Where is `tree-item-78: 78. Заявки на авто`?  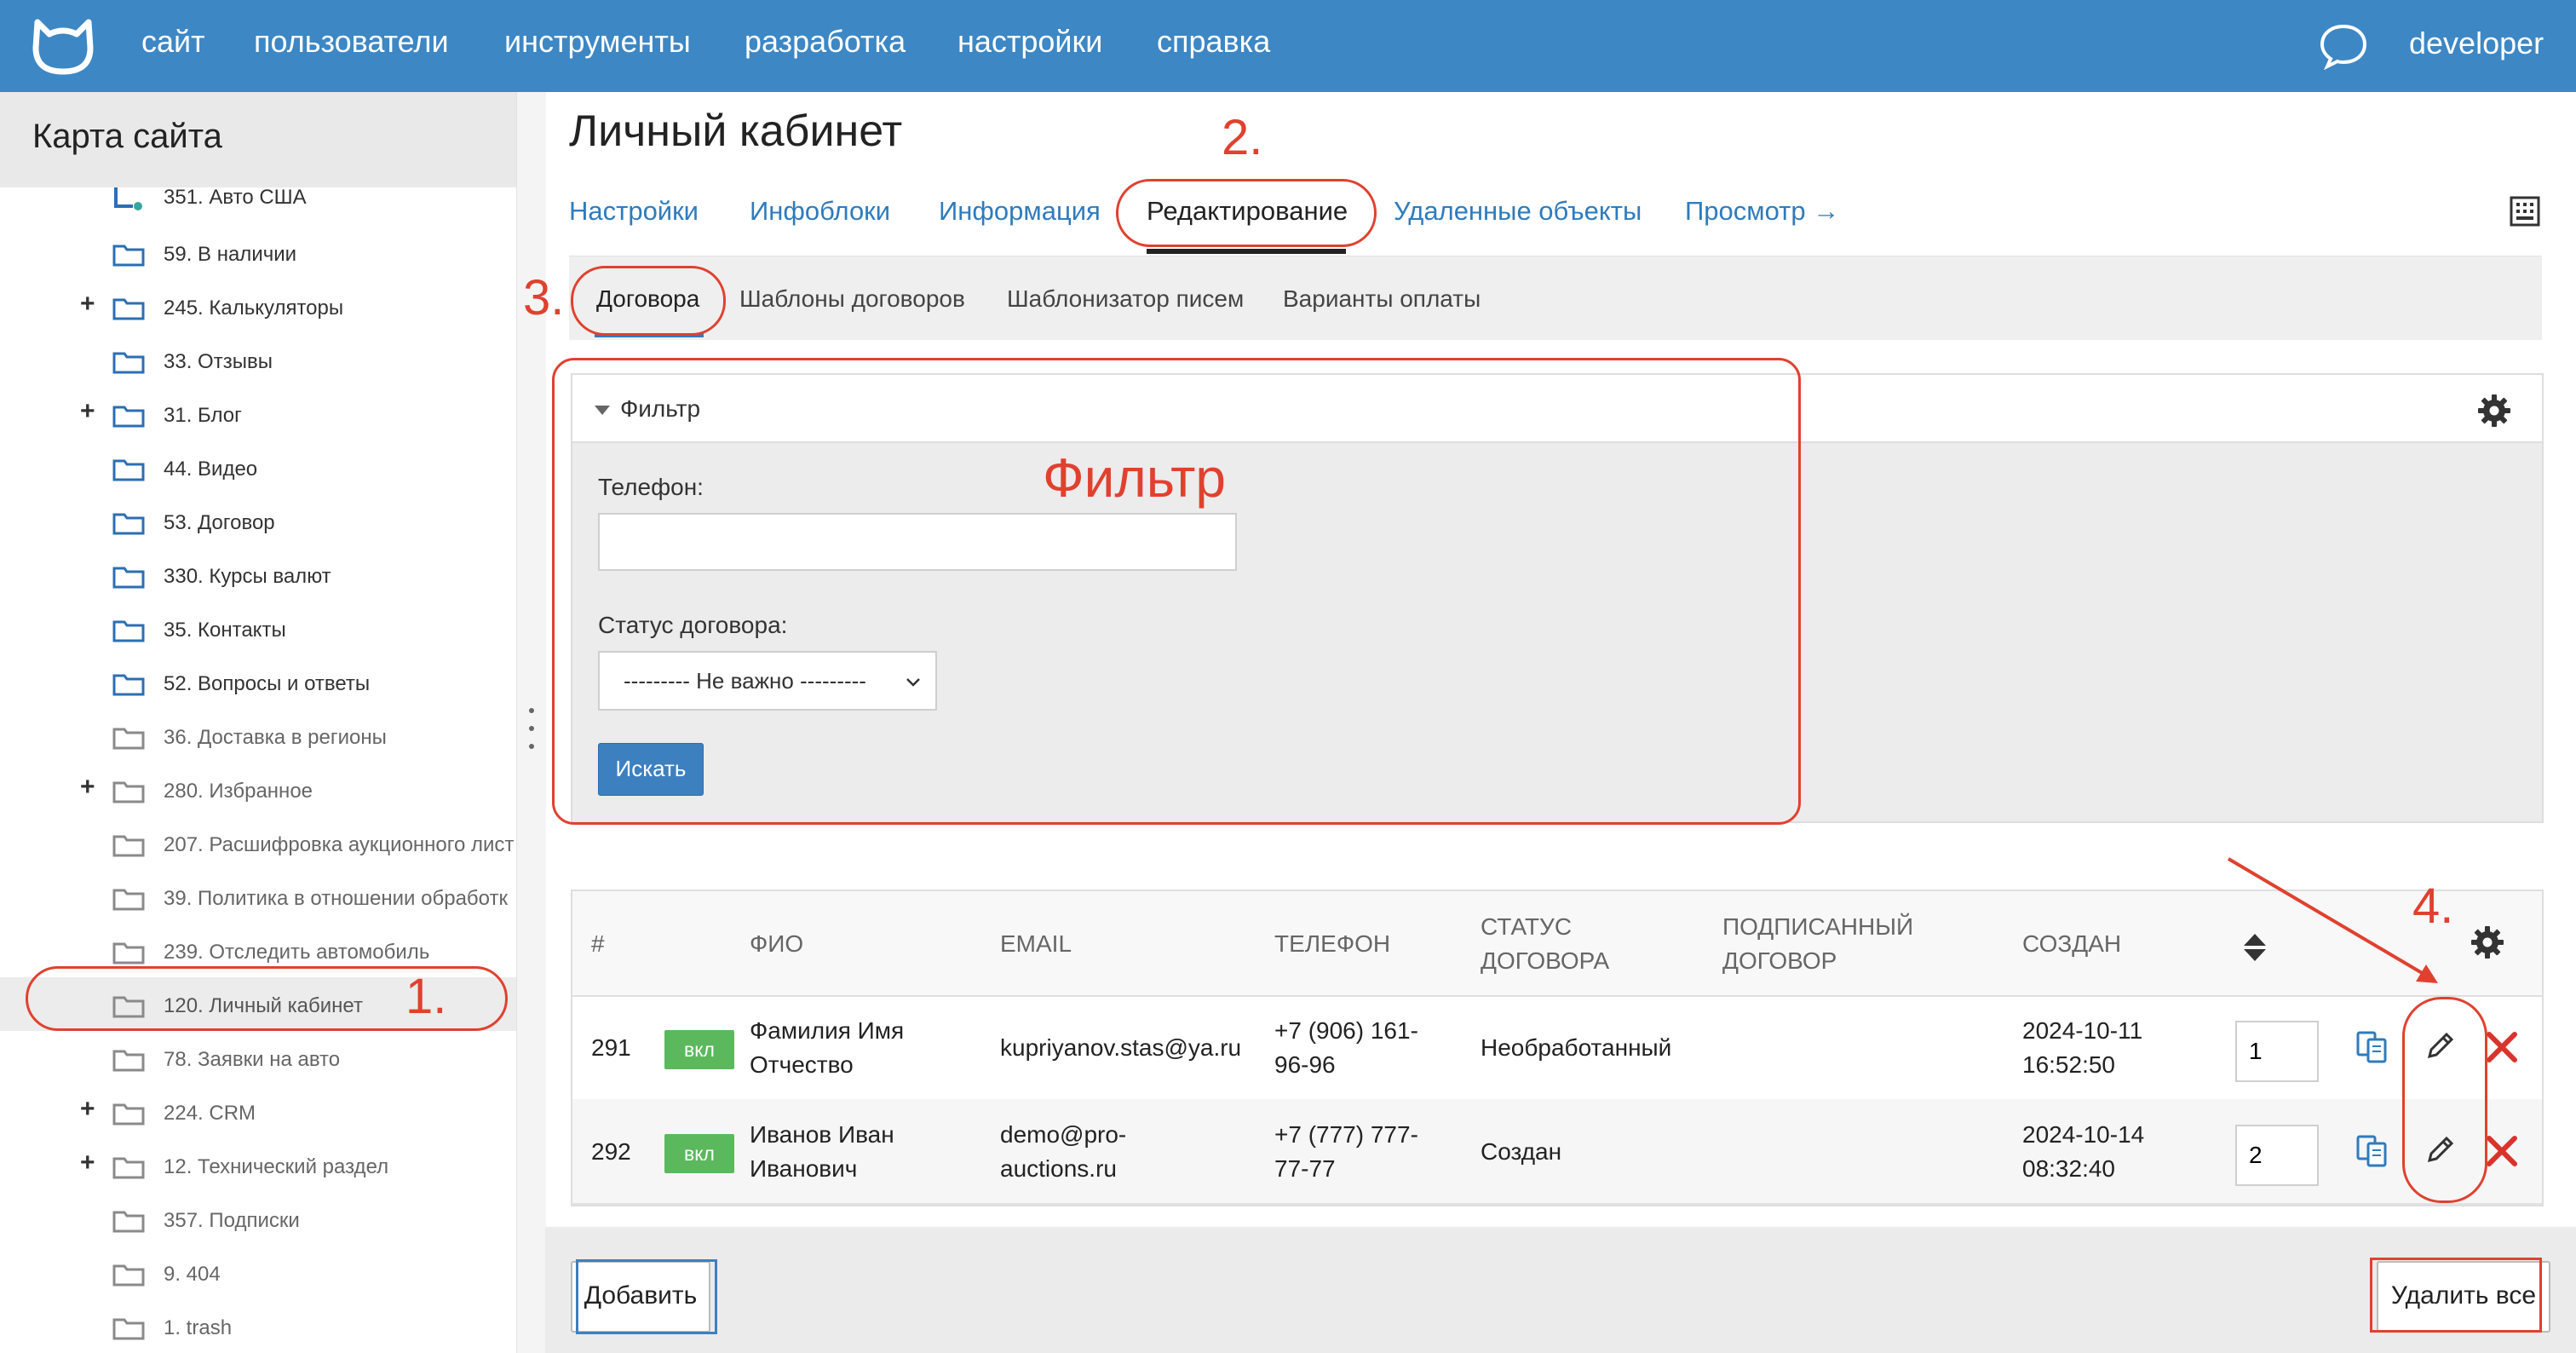 tree-item-78: 78. Заявки на авто is located at coordinates (258, 1058).